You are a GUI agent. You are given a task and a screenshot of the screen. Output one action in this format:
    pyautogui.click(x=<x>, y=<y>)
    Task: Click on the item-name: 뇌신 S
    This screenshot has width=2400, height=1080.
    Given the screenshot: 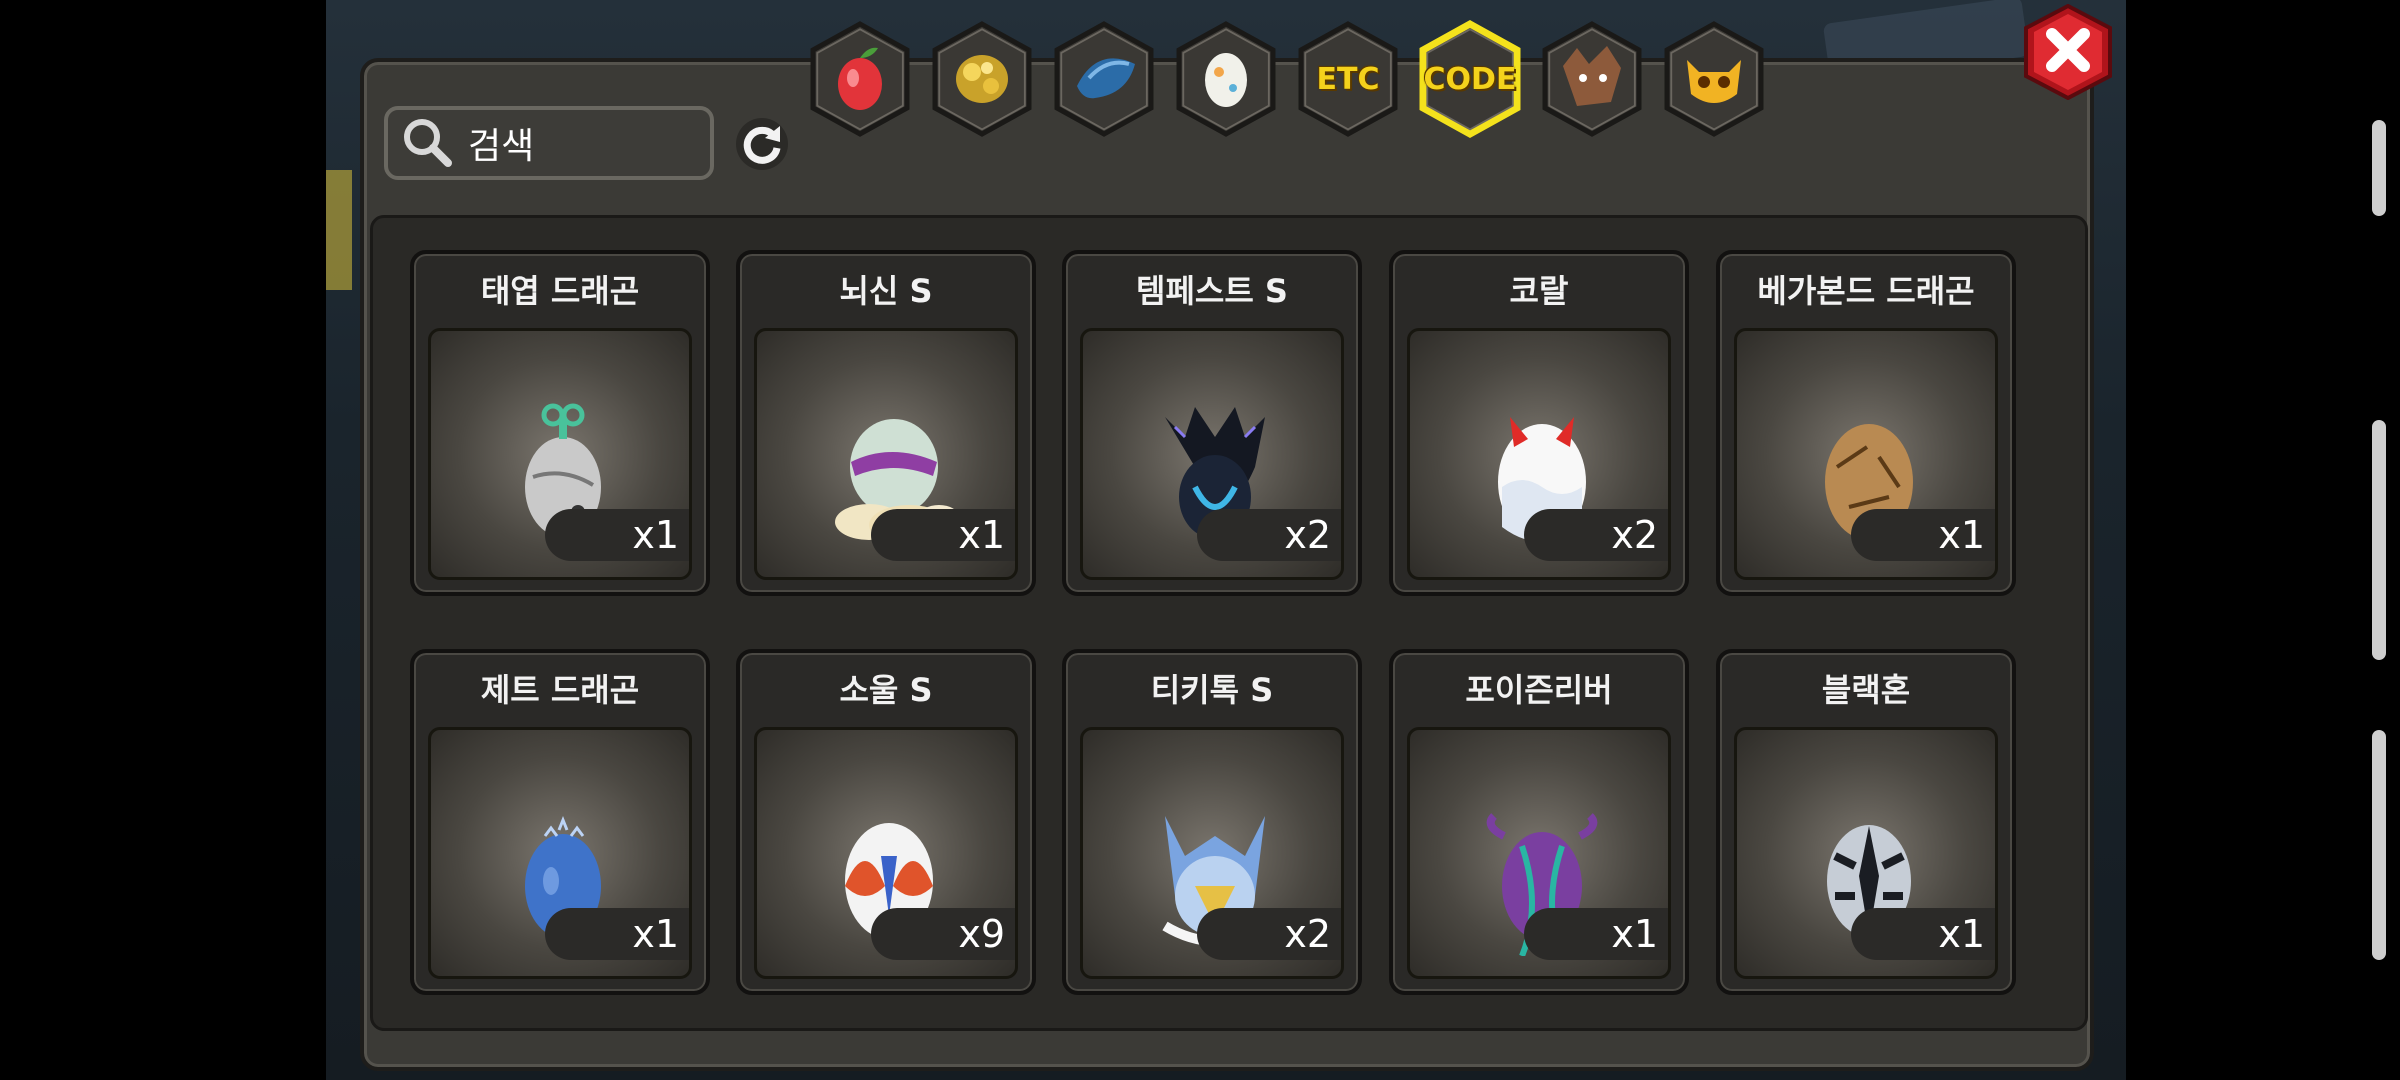 What is the action you would take?
    pyautogui.click(x=886, y=291)
    